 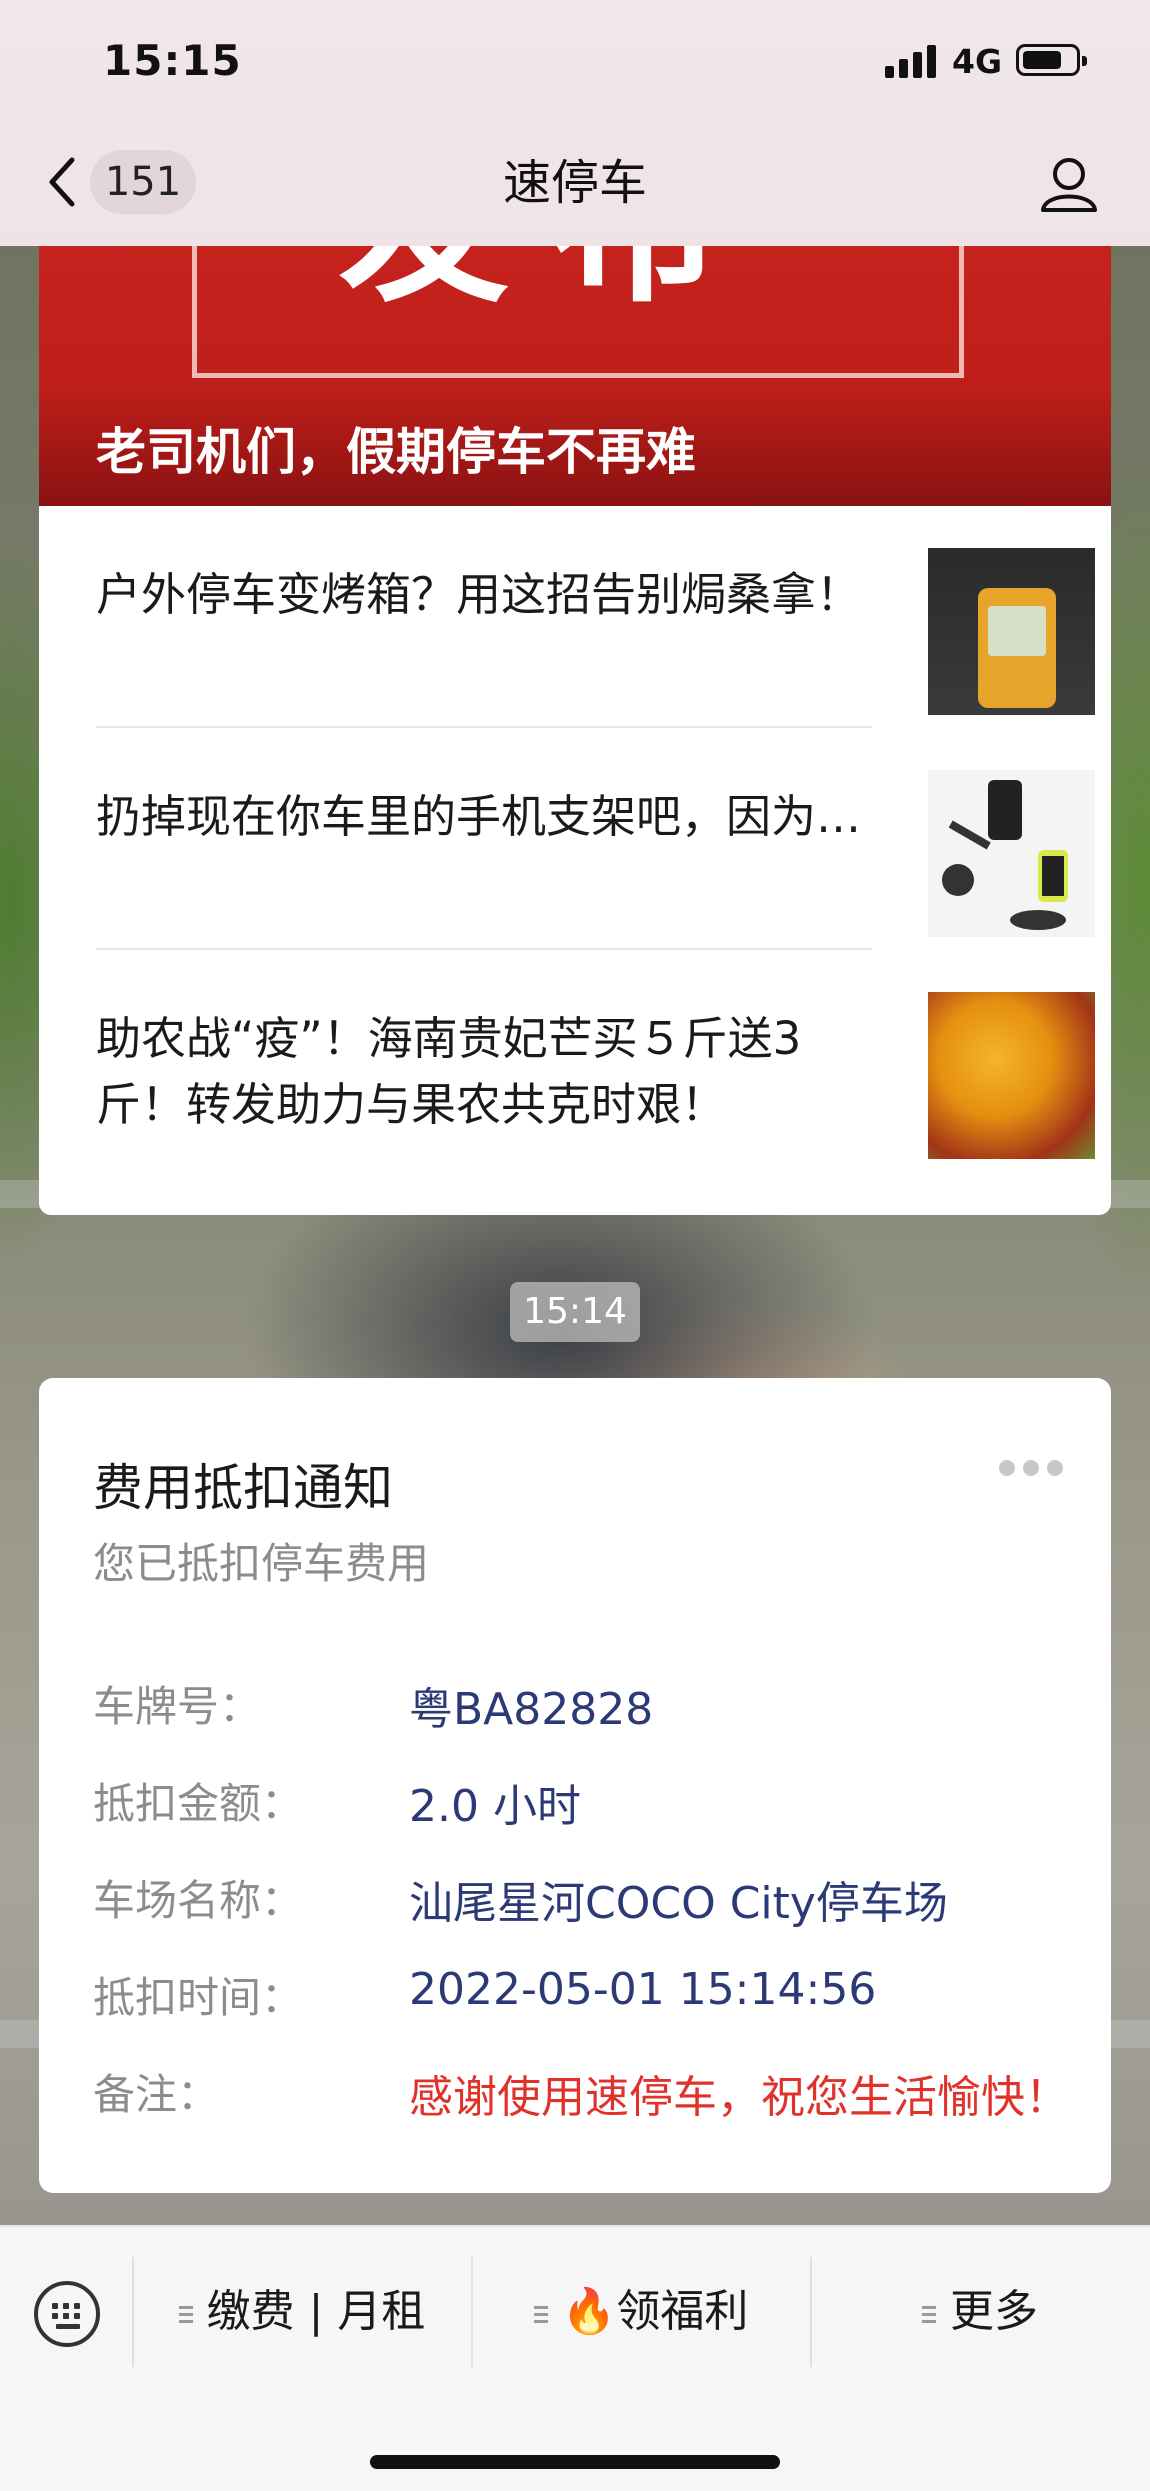 What do you see at coordinates (575, 123) in the screenshot?
I see `top-bar: 15:15 4G 151 速停车` at bounding box center [575, 123].